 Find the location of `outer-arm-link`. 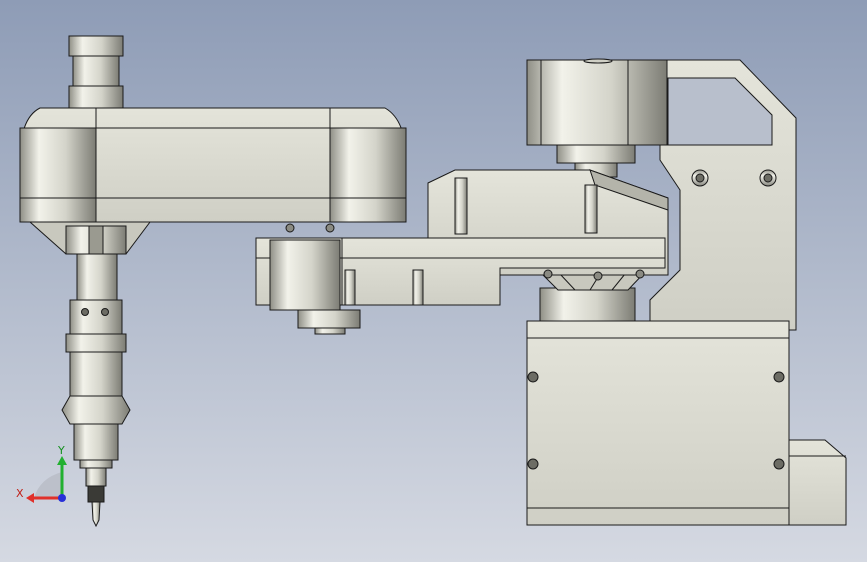

outer-arm-link is located at coordinates (213, 165).